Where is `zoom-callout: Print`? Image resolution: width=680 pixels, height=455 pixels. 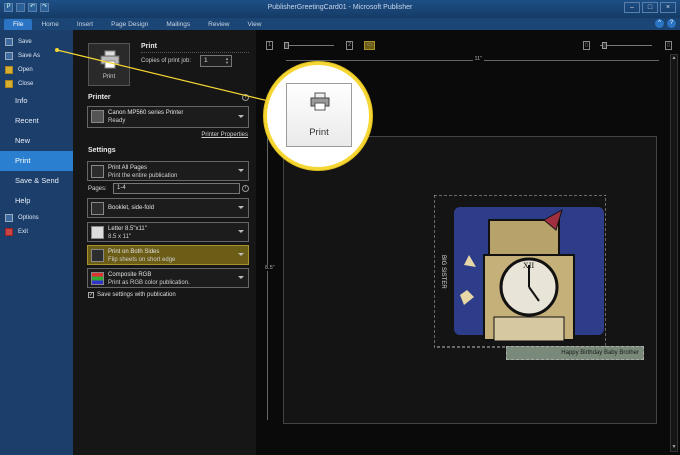
zoom-callout: Print is located at coordinates (318, 116).